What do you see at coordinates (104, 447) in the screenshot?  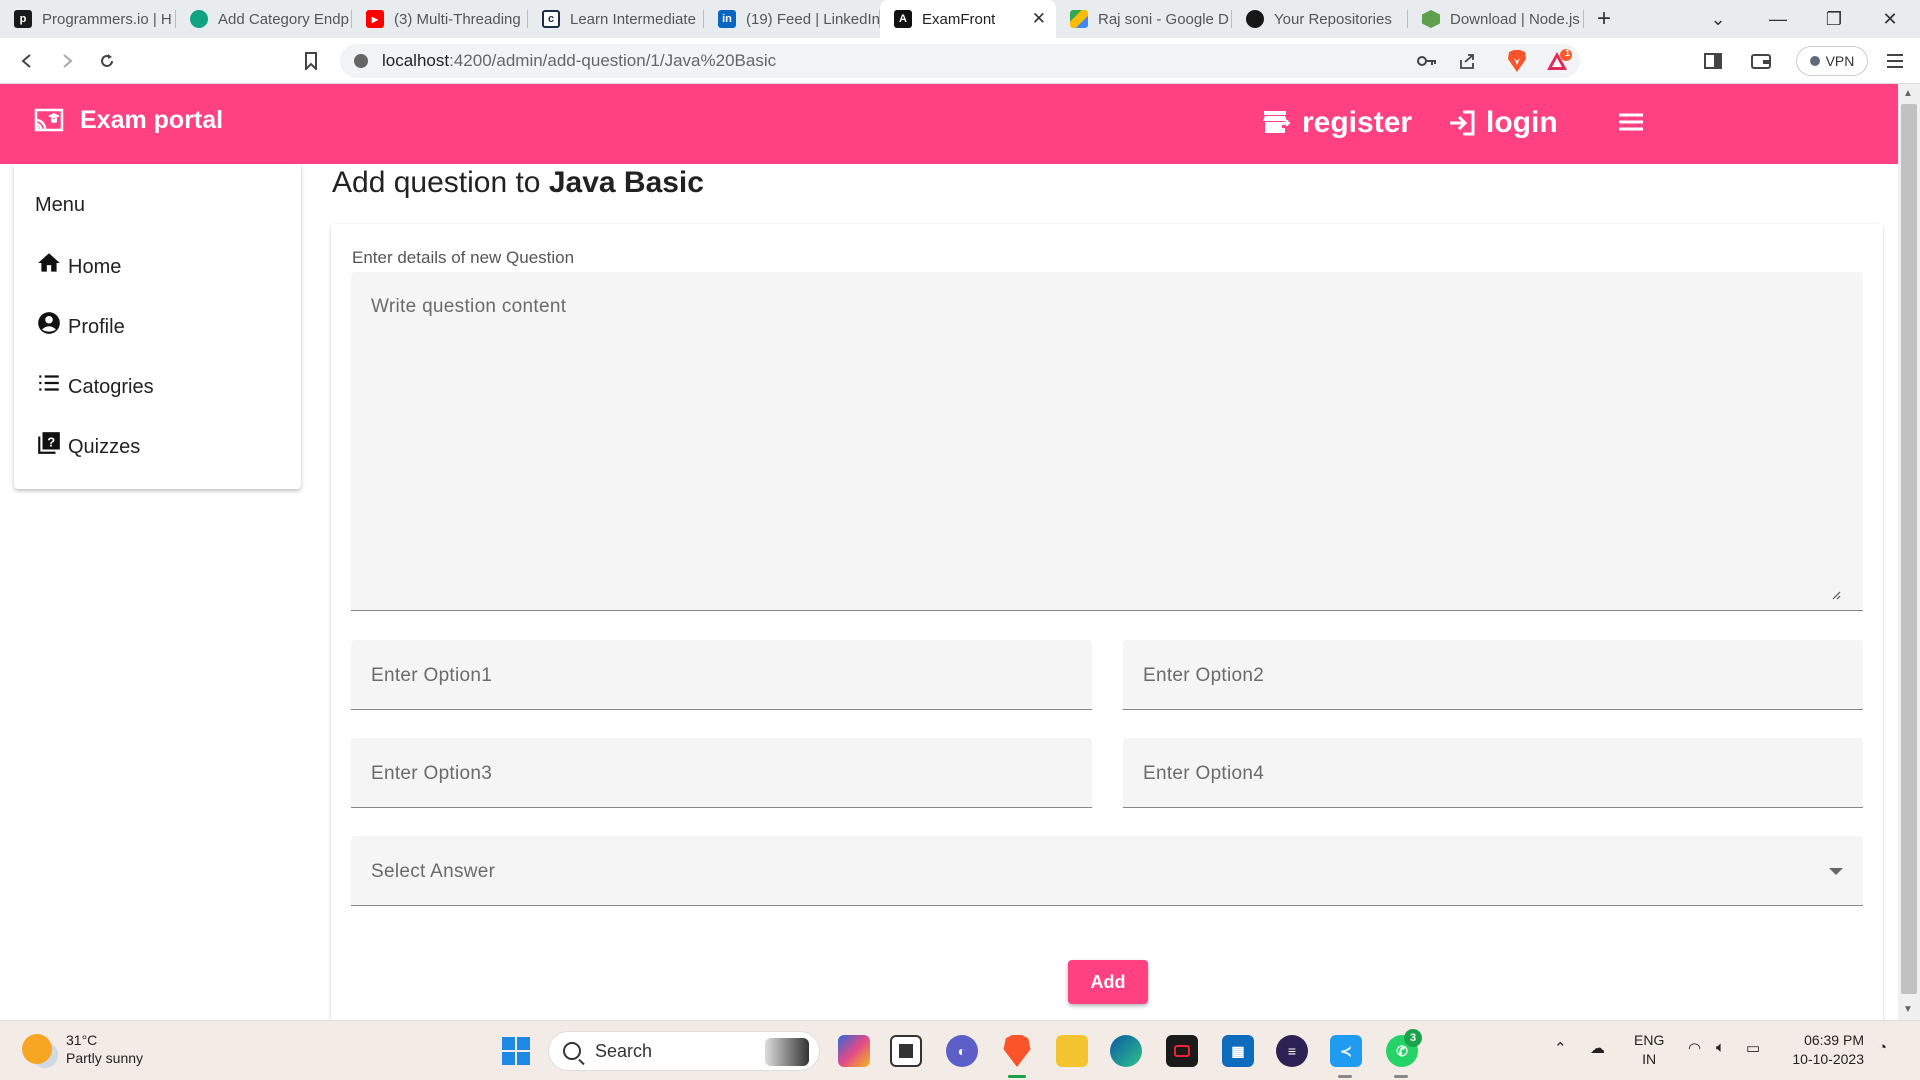 I see `sidebar-item-label: Quizzes` at bounding box center [104, 447].